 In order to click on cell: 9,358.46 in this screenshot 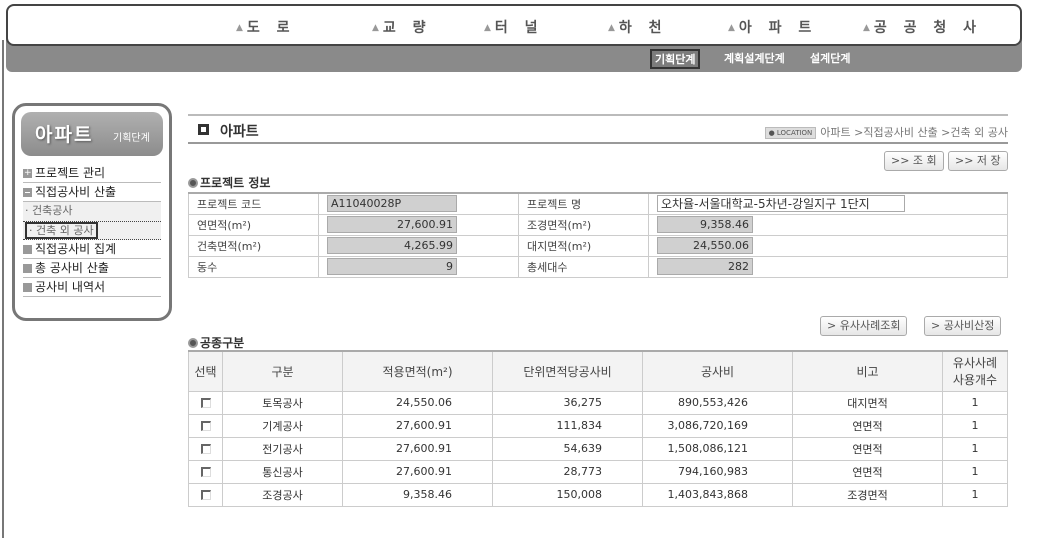, I will do `click(828, 224)`.